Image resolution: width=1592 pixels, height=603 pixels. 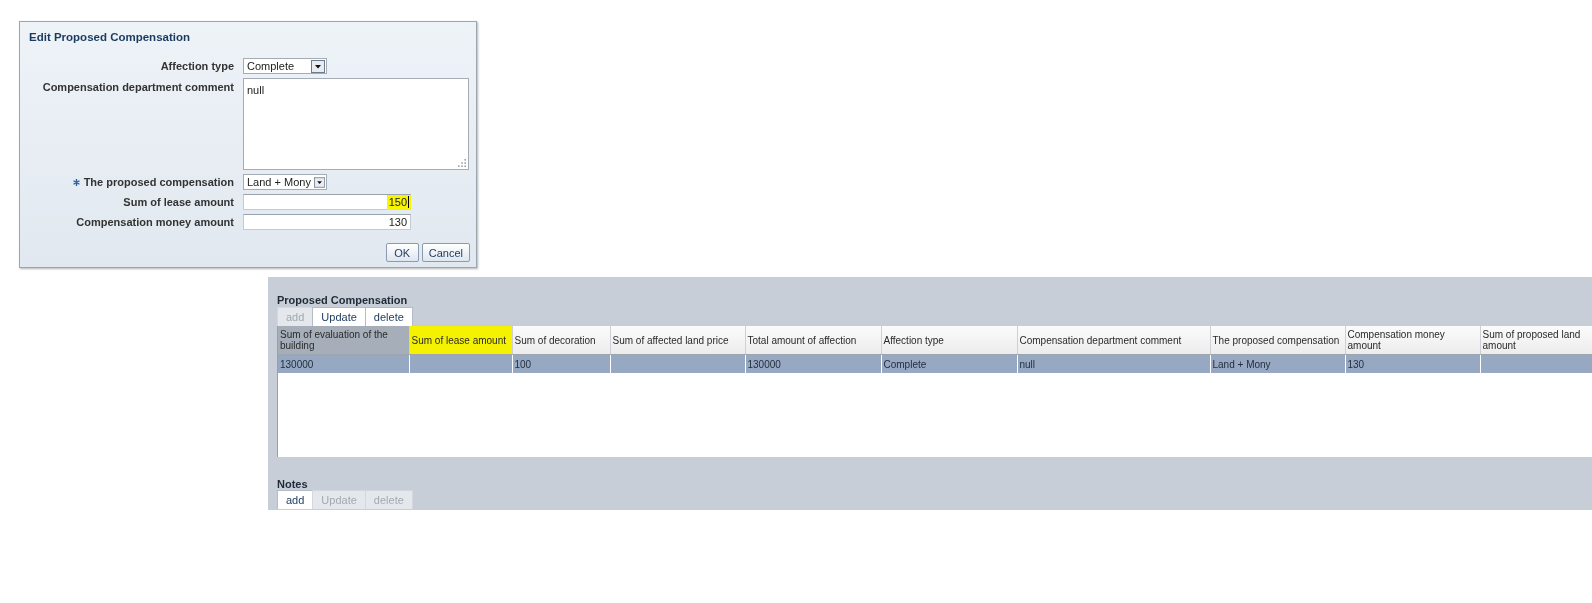 I want to click on toolbar-button: delete, so click(x=388, y=316).